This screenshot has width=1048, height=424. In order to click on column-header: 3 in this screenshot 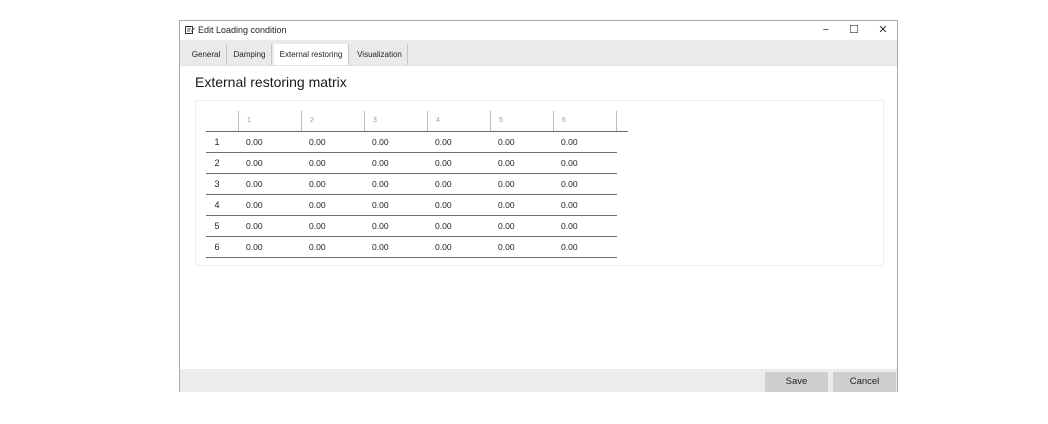, I will do `click(395, 121)`.